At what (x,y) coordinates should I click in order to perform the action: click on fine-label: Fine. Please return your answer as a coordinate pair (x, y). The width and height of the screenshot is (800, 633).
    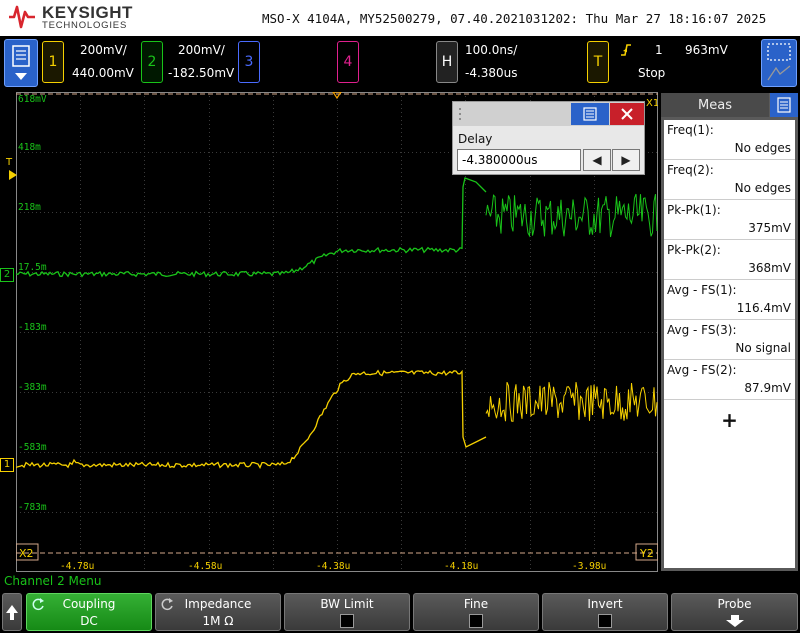
    Looking at the image, I should click on (476, 604).